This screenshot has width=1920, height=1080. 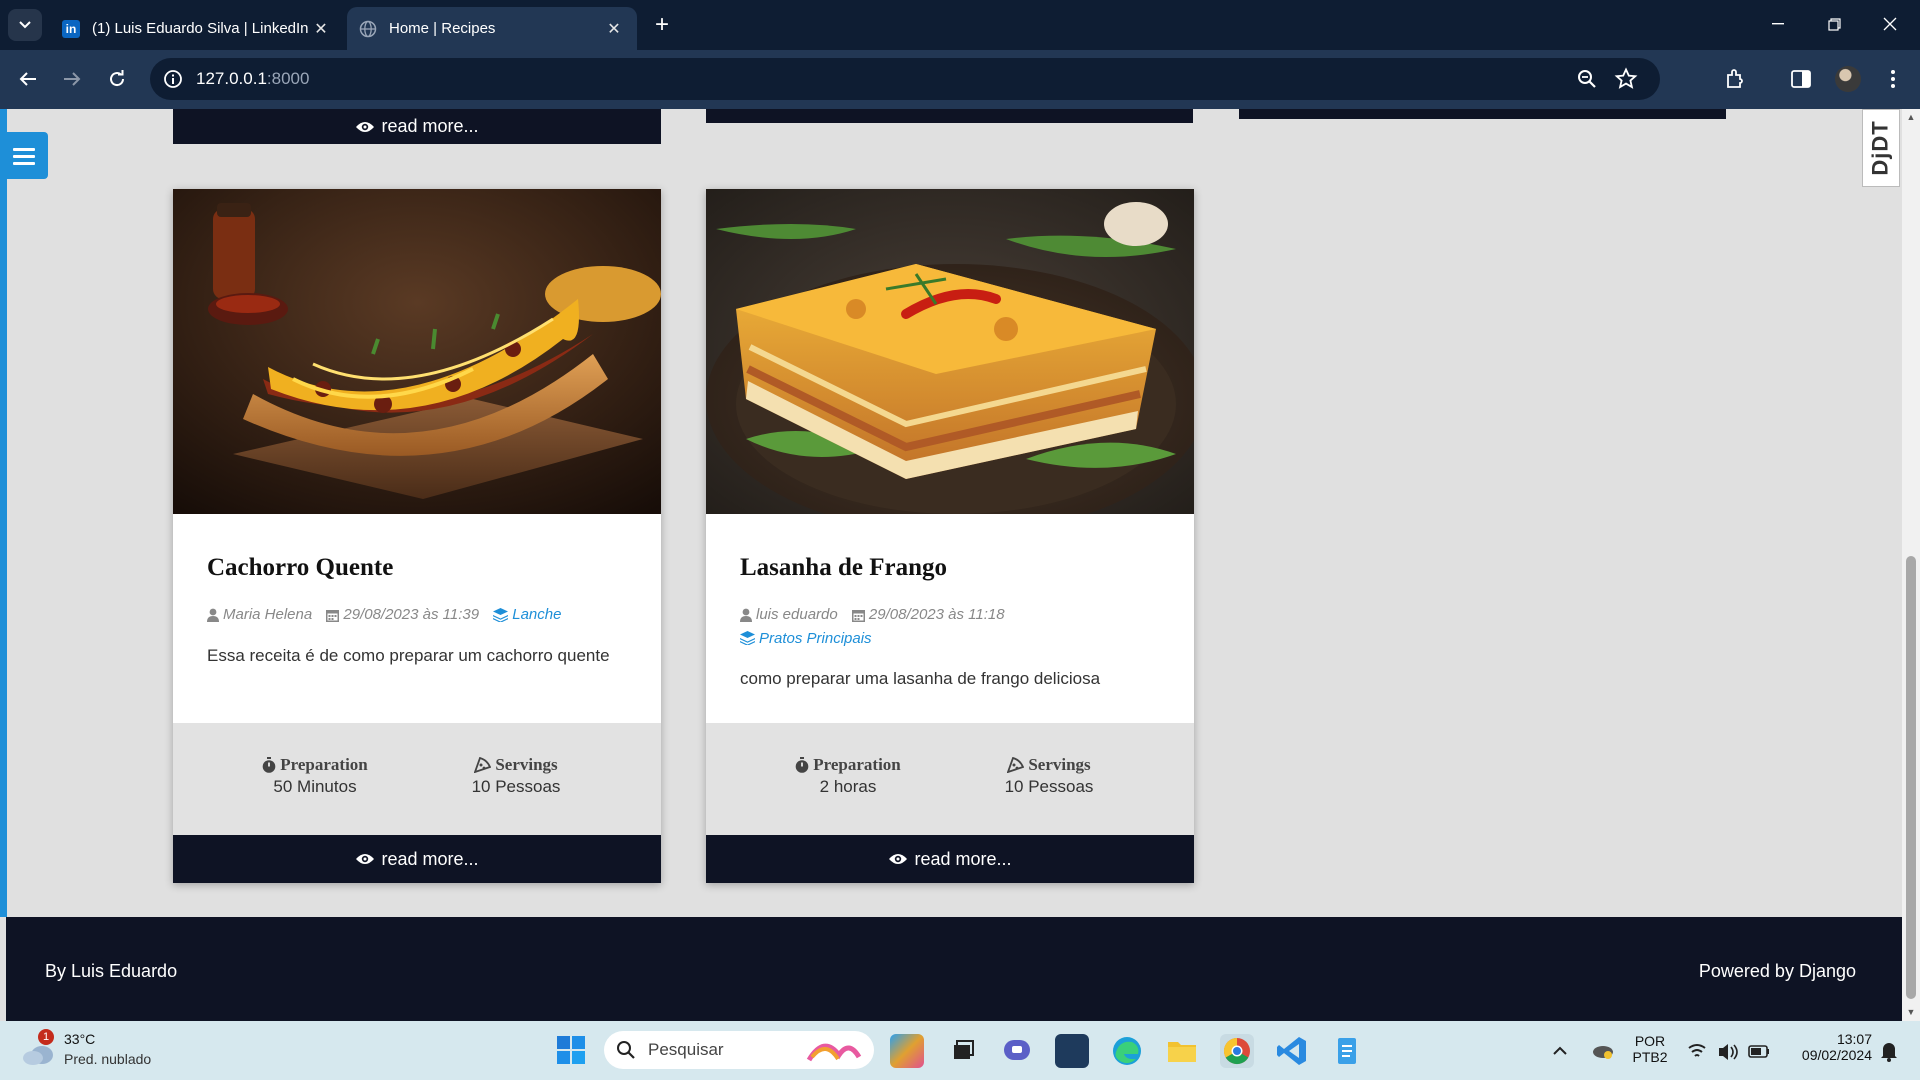 What do you see at coordinates (1893, 79) in the screenshot?
I see `more-menu-icon` at bounding box center [1893, 79].